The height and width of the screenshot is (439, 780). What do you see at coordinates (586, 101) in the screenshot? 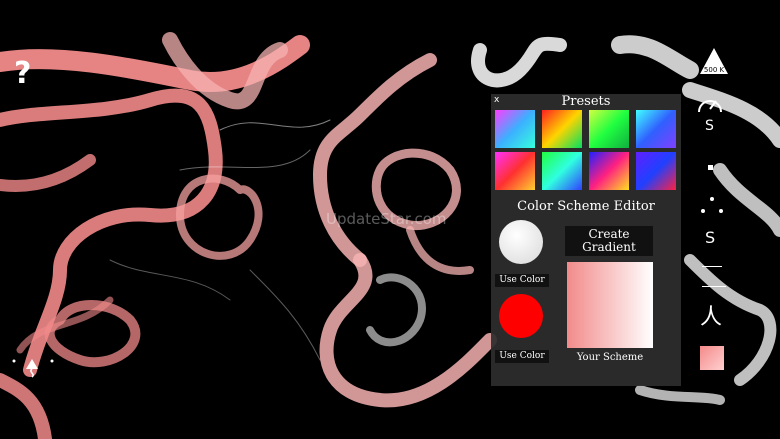
I see `presets-title: Presets` at bounding box center [586, 101].